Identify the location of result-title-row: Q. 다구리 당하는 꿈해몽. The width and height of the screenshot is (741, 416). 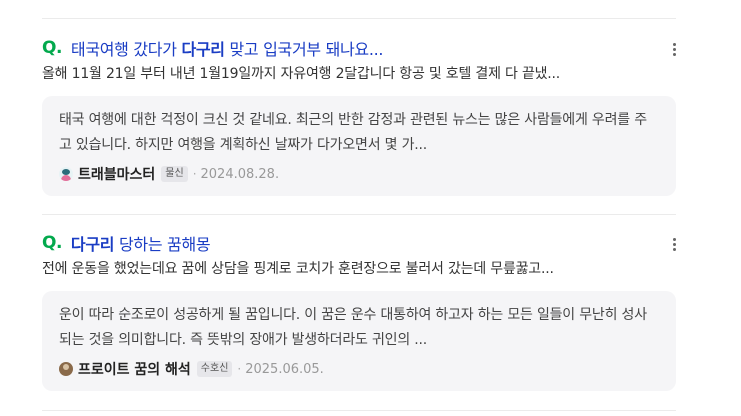
(352, 243).